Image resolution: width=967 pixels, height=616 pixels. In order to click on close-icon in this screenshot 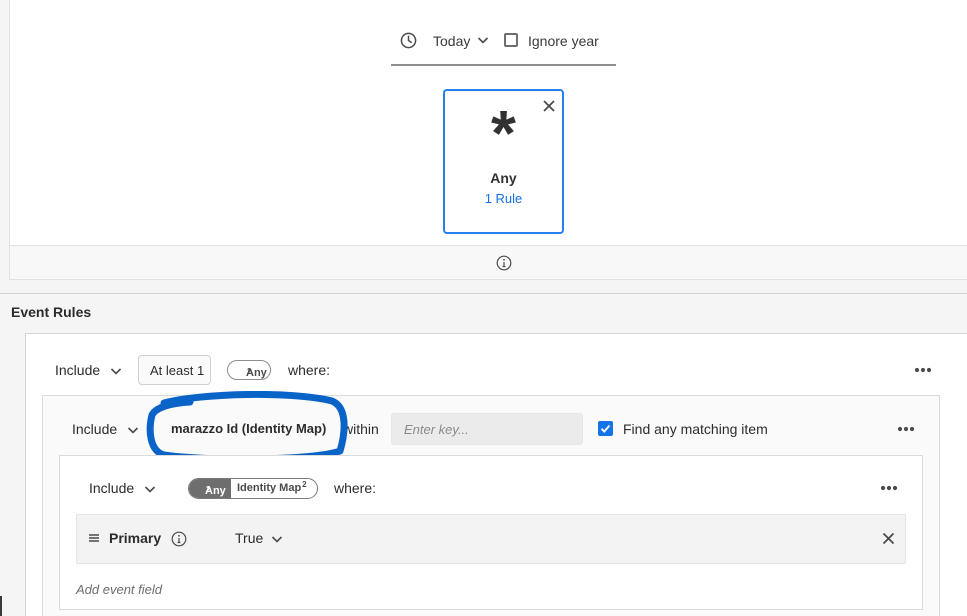, I will do `click(888, 538)`.